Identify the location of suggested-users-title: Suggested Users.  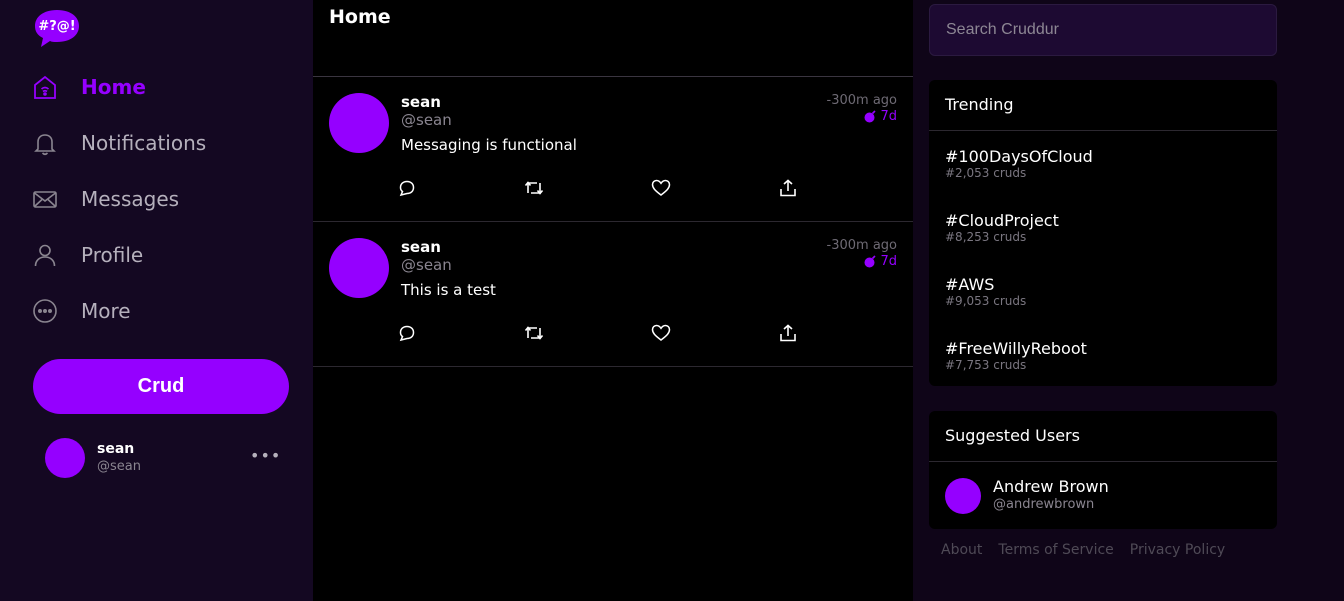
(1103, 436).